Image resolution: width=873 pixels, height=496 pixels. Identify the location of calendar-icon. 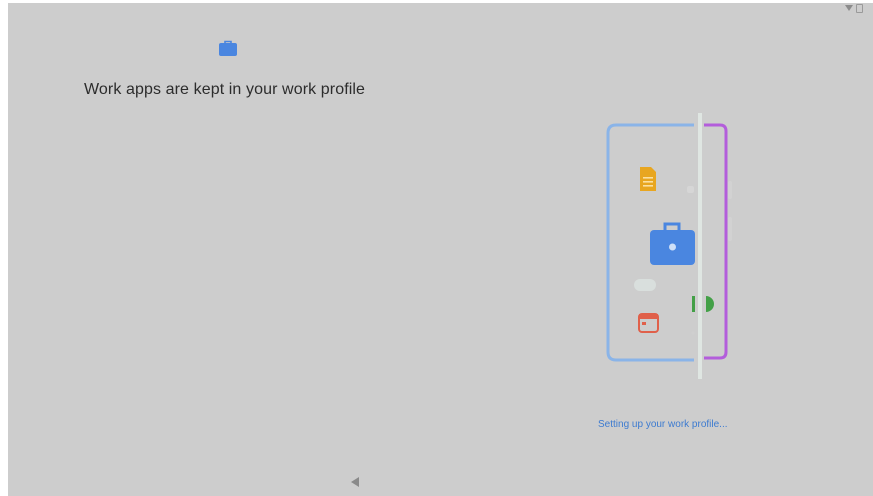
(648, 323).